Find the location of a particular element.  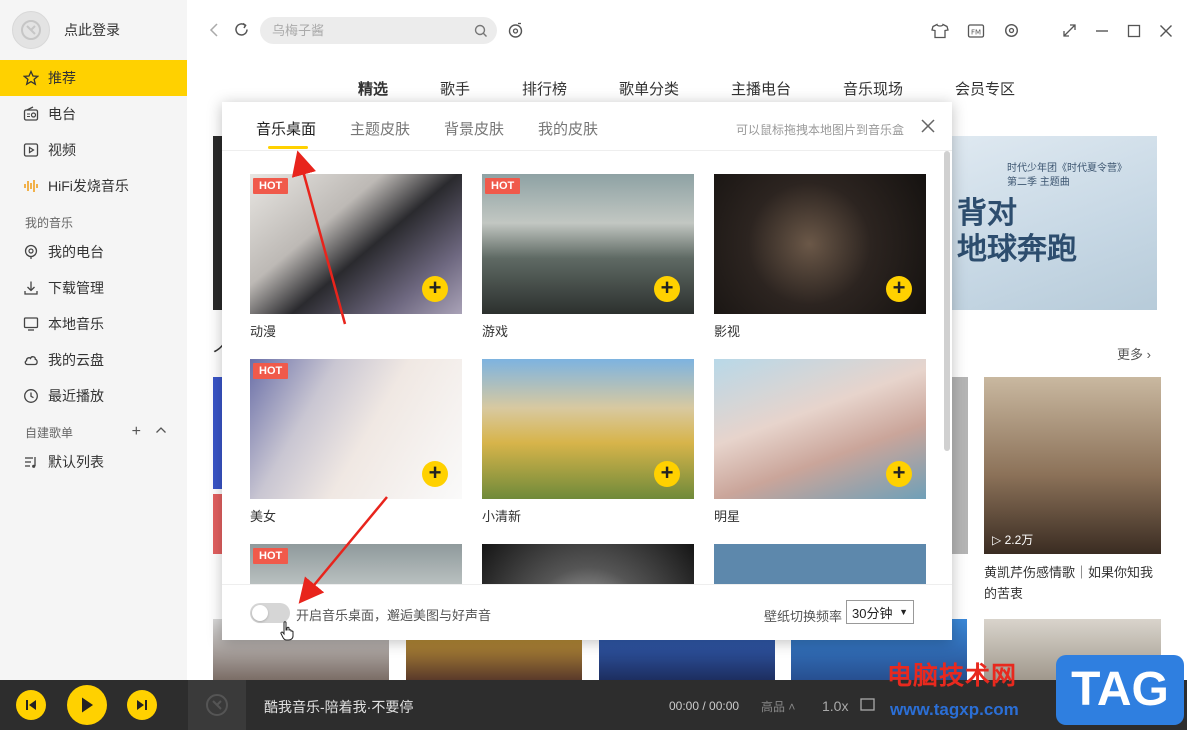

refresh-icon is located at coordinates (241, 31).